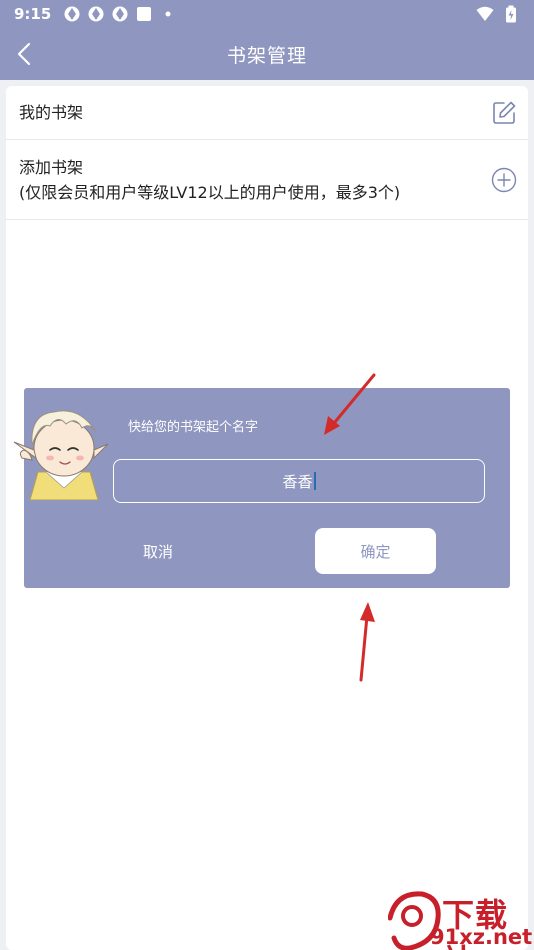 The width and height of the screenshot is (534, 950). What do you see at coordinates (168, 14) in the screenshot?
I see `notification-dot-icon` at bounding box center [168, 14].